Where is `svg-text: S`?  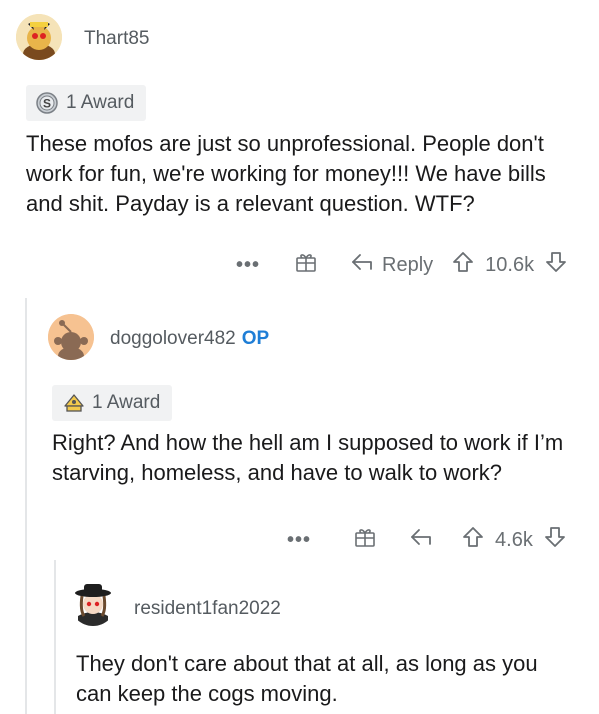 svg-text: S is located at coordinates (47, 104).